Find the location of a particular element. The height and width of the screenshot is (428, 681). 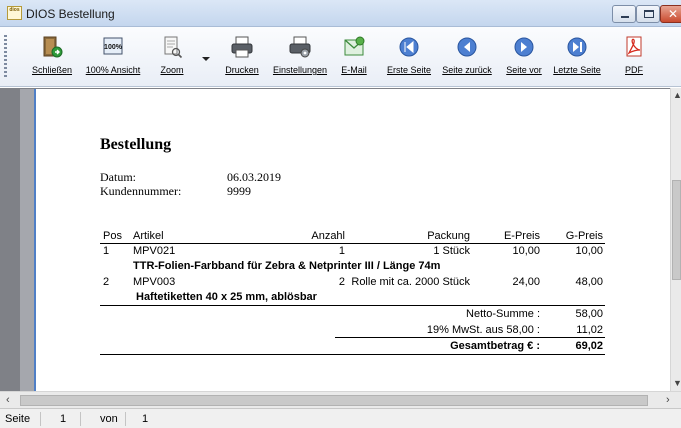

scroll-left-icon: ‹ is located at coordinates (8, 400).